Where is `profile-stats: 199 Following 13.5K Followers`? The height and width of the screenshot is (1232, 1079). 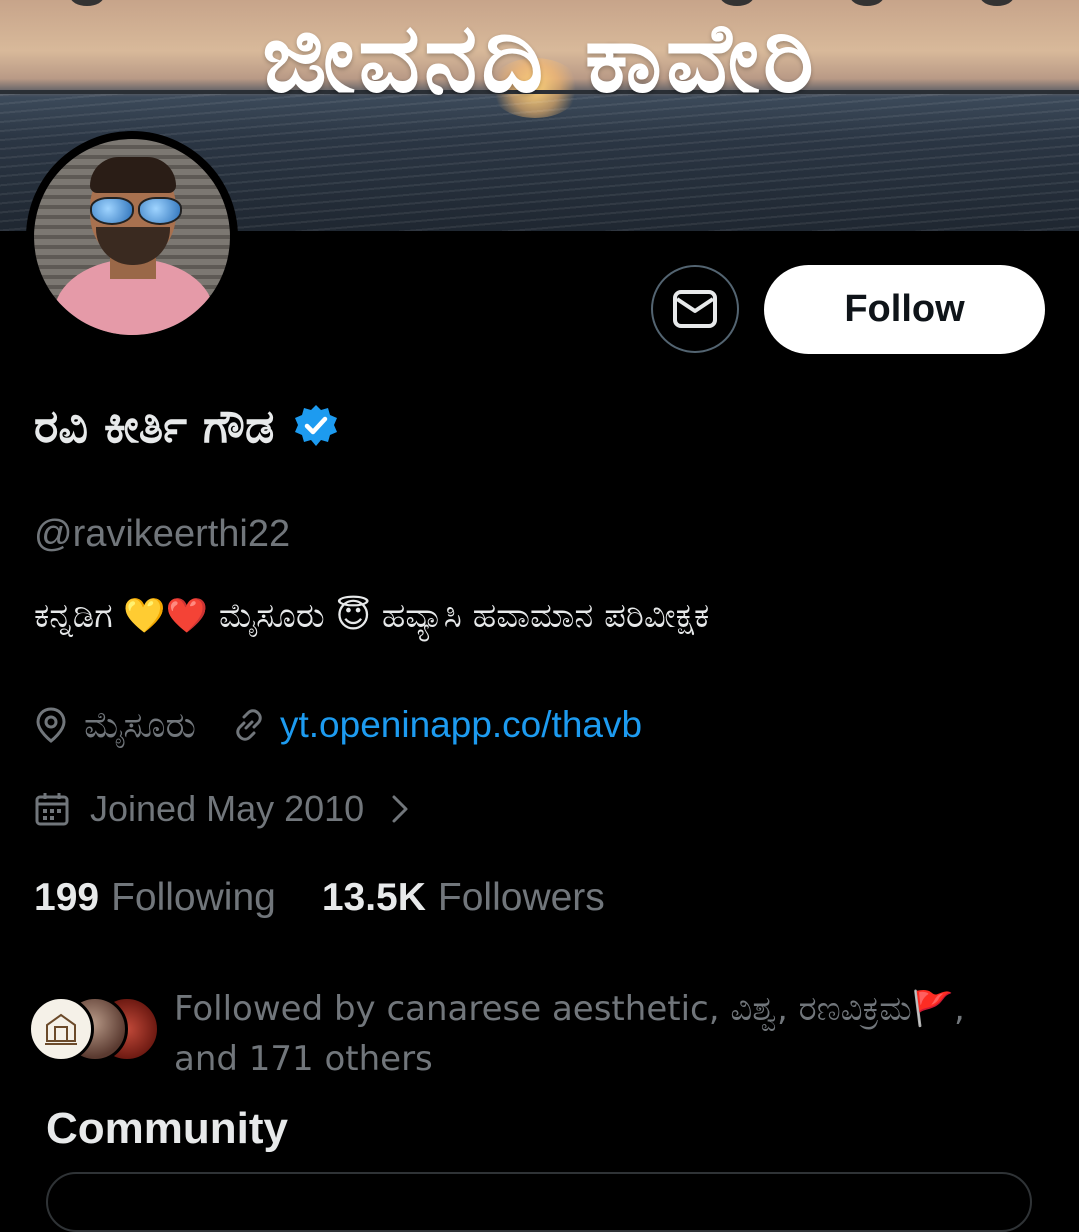
profile-stats: 199 Following 13.5K Followers is located at coordinates (319, 898).